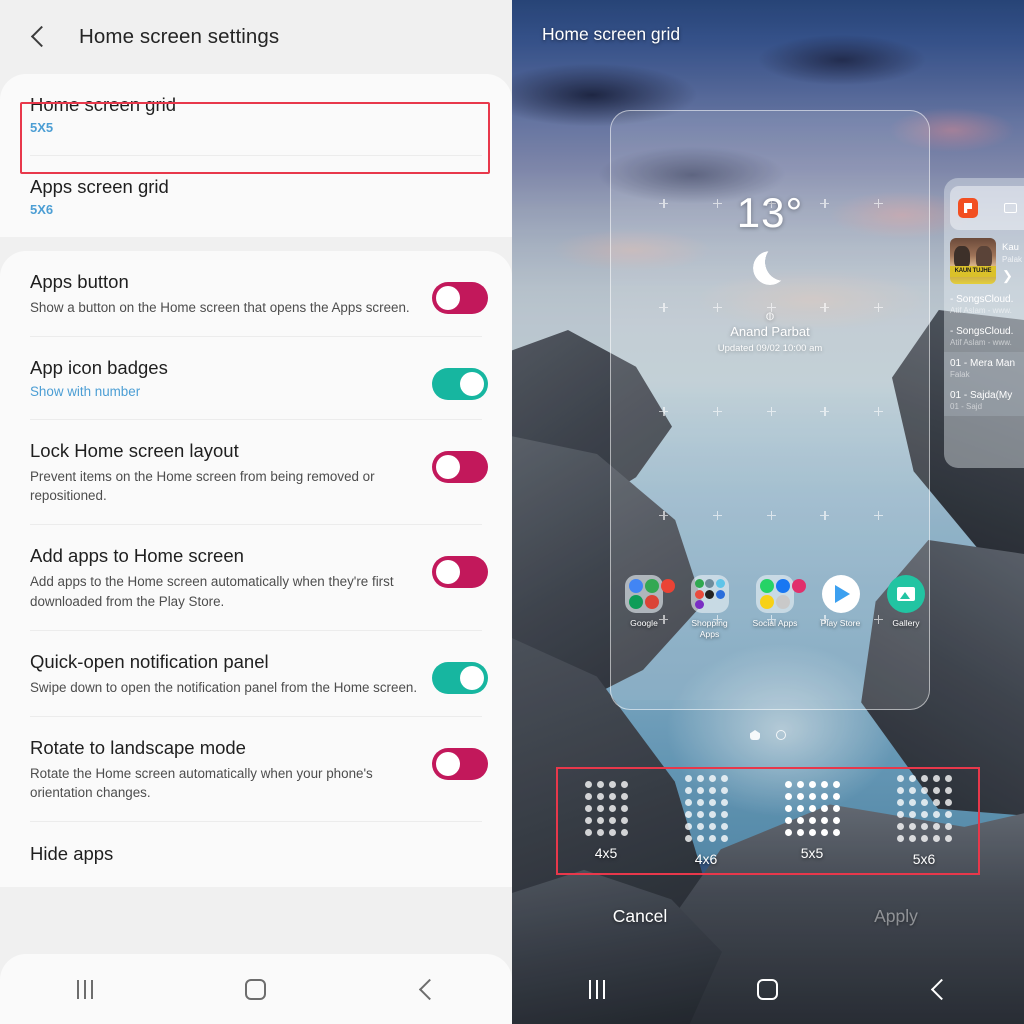 The image size is (1024, 1024). What do you see at coordinates (983, 363) in the screenshot?
I see `track-title: 01 - Mera Man` at bounding box center [983, 363].